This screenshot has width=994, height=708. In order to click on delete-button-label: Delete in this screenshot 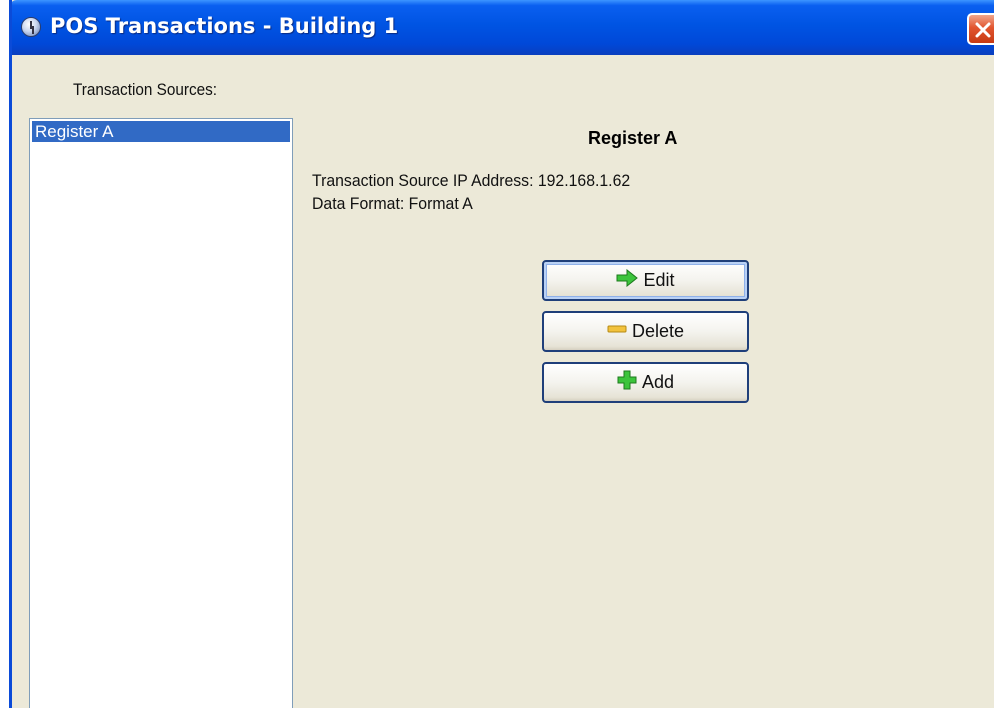, I will do `click(658, 331)`.